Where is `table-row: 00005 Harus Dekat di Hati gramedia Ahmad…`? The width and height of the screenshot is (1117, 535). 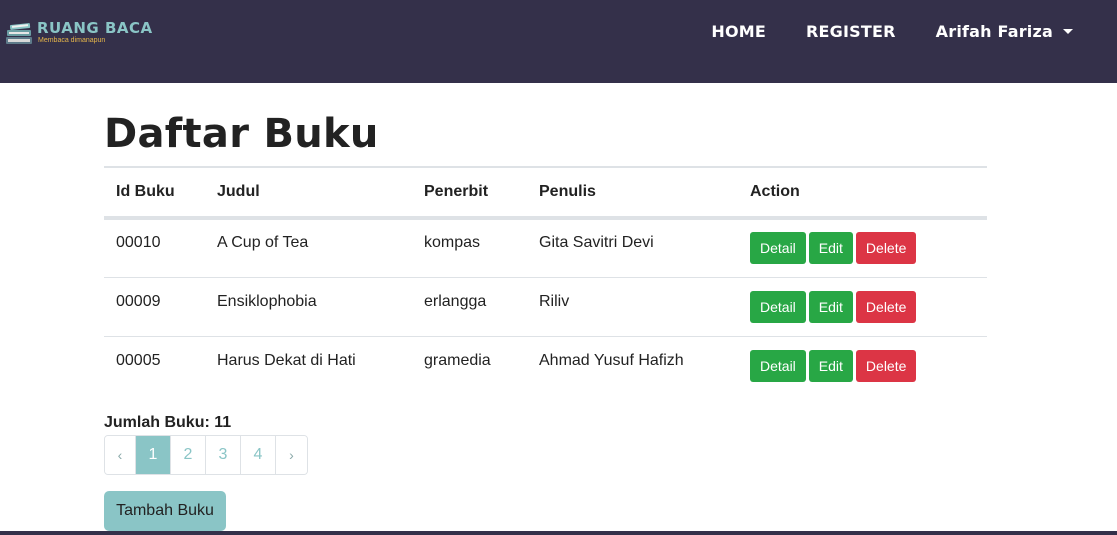 table-row: 00005 Harus Dekat di Hati gramedia Ahmad… is located at coordinates (545, 365).